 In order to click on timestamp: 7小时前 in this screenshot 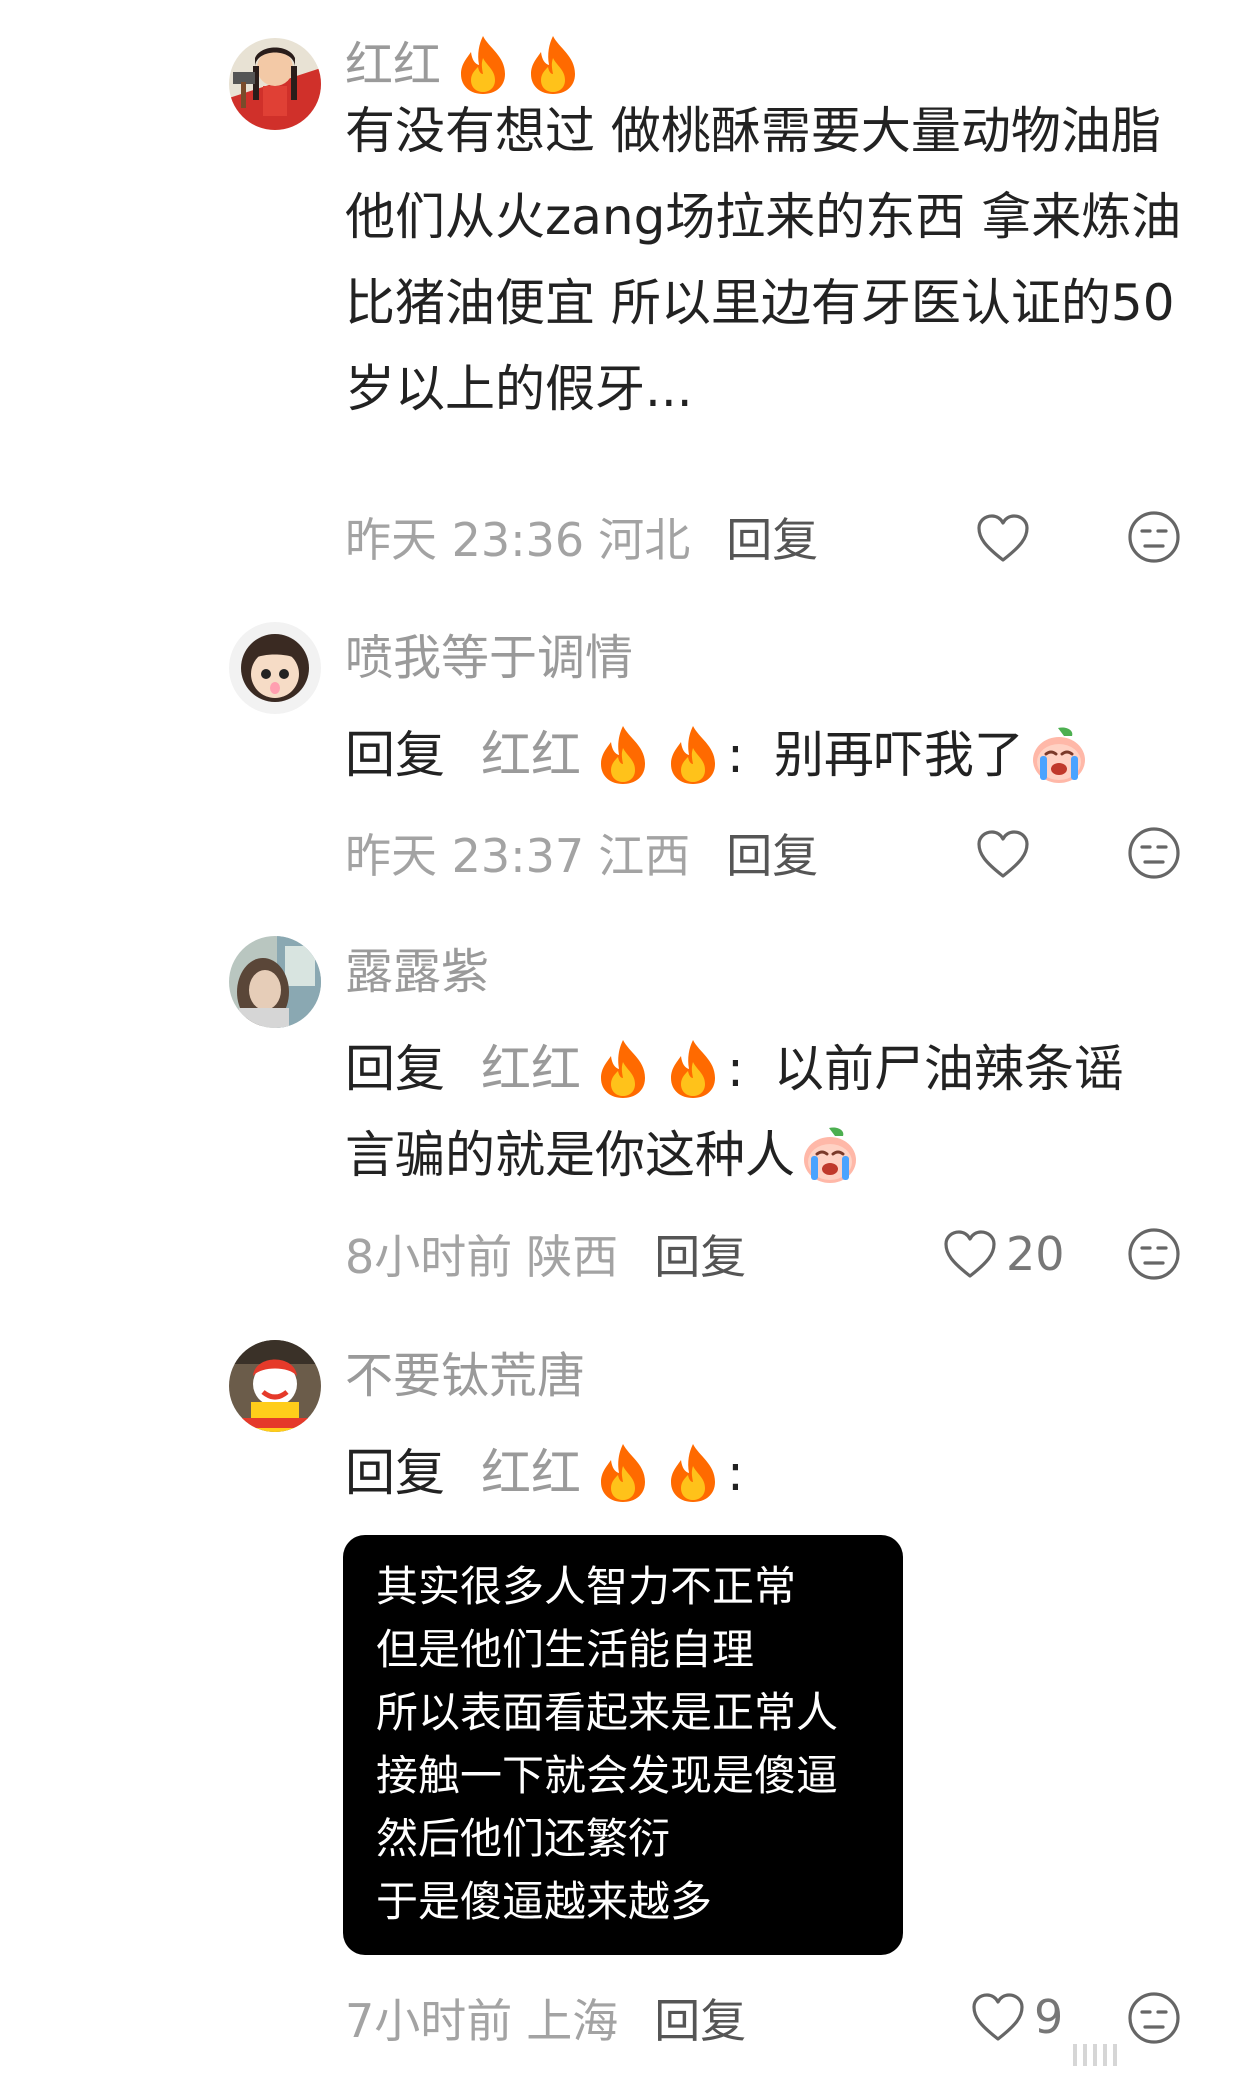, I will do `click(429, 2021)`.